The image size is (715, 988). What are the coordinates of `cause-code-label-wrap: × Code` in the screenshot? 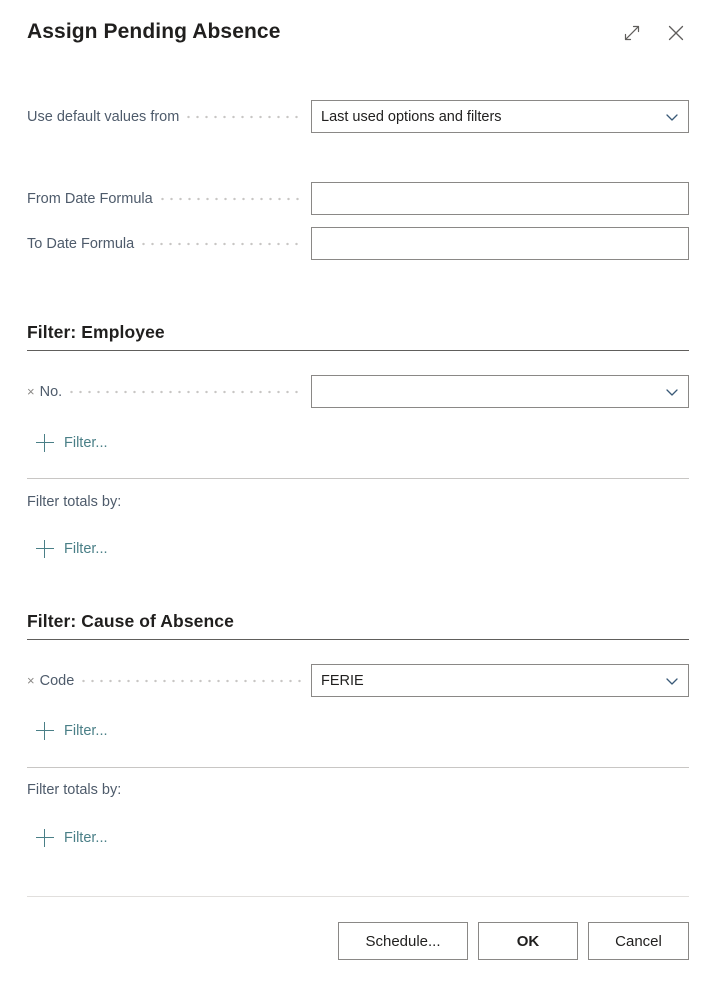 It's located at (165, 680).